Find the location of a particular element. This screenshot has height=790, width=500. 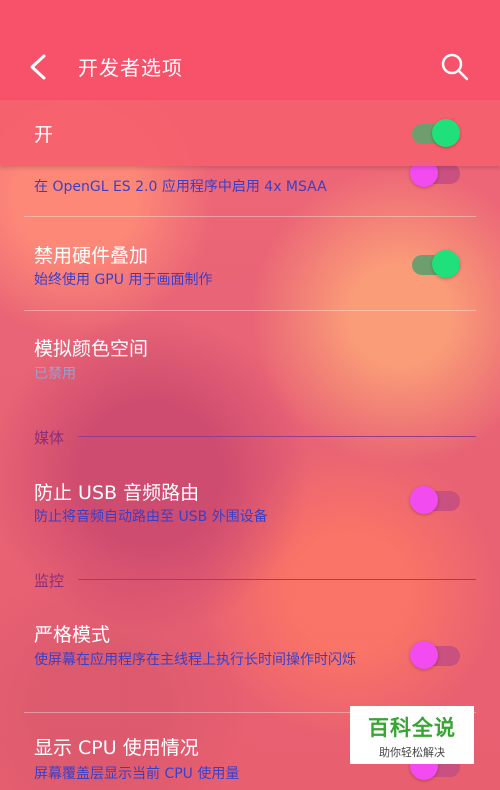

item-subtitle: 防止将音频自动路由至 USB 外围设备 is located at coordinates (151, 517).